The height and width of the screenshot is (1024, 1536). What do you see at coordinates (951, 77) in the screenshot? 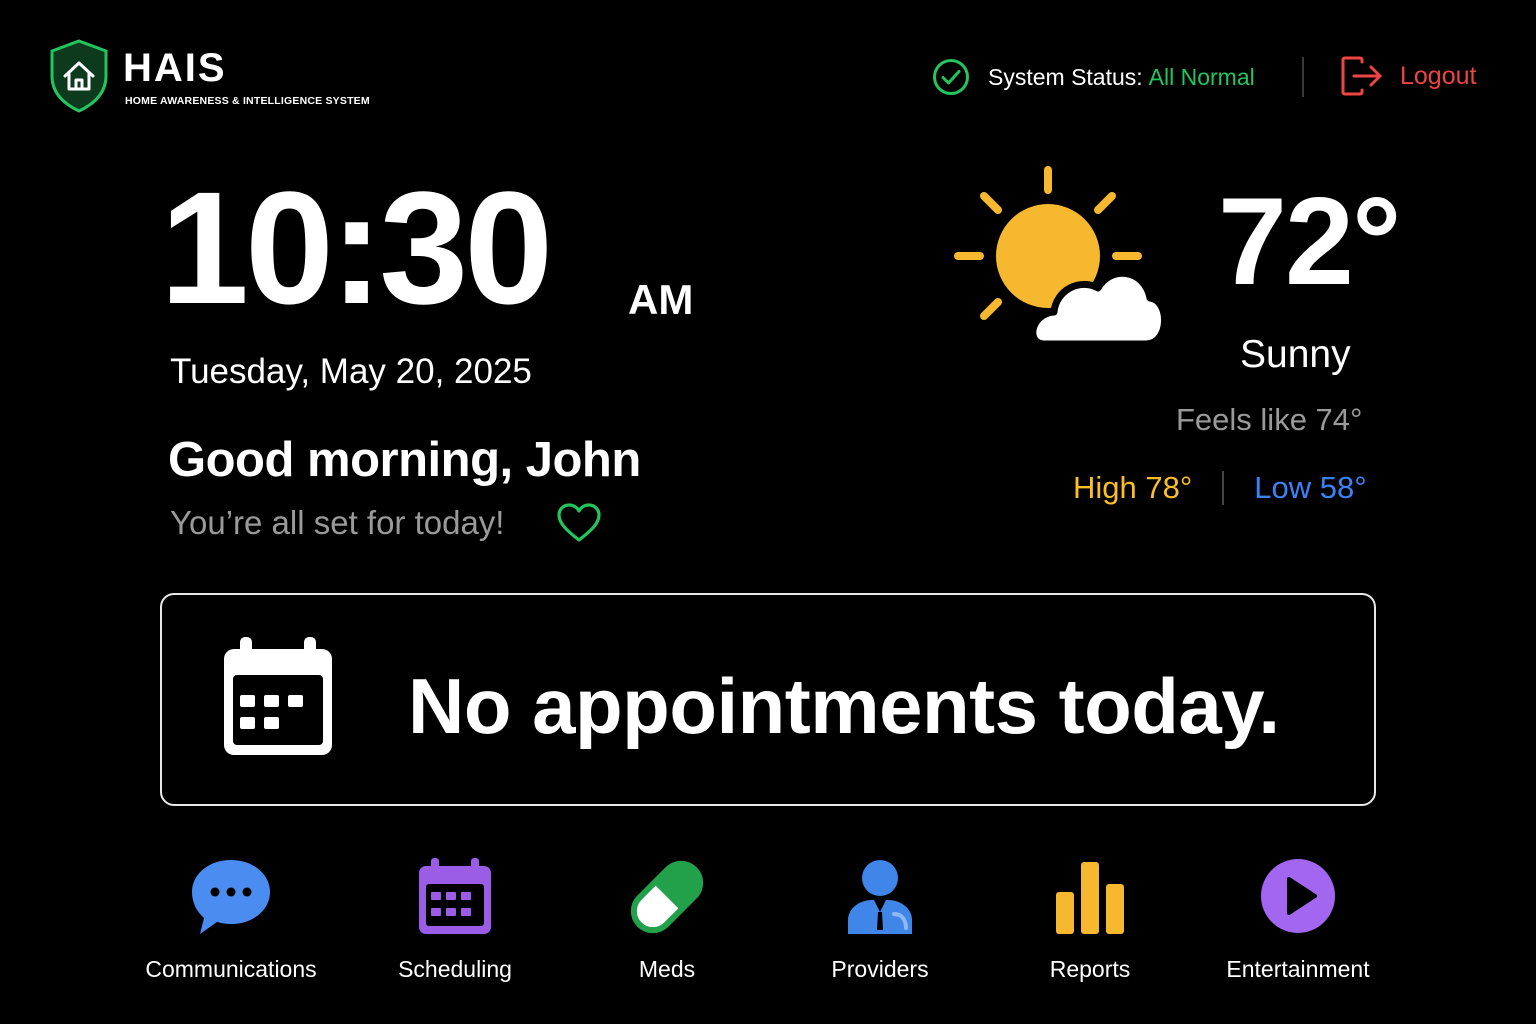
I see `check-circle-icon` at bounding box center [951, 77].